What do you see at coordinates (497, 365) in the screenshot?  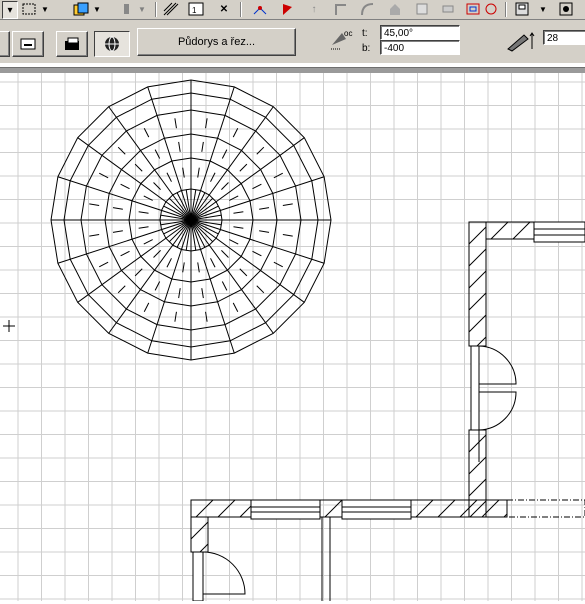 I see `door-swing-upper` at bounding box center [497, 365].